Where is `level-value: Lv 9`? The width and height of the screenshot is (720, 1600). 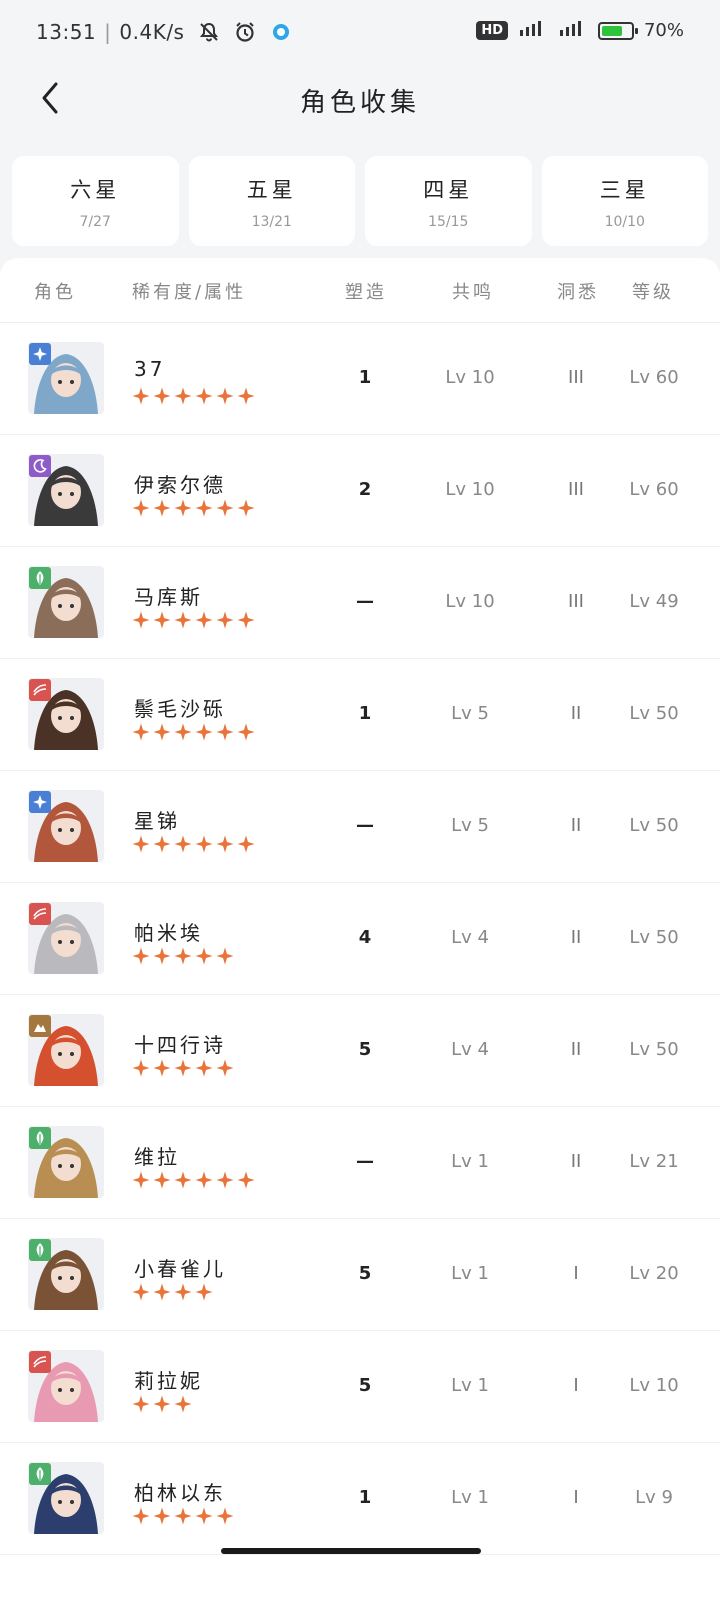 level-value: Lv 9 is located at coordinates (654, 1497).